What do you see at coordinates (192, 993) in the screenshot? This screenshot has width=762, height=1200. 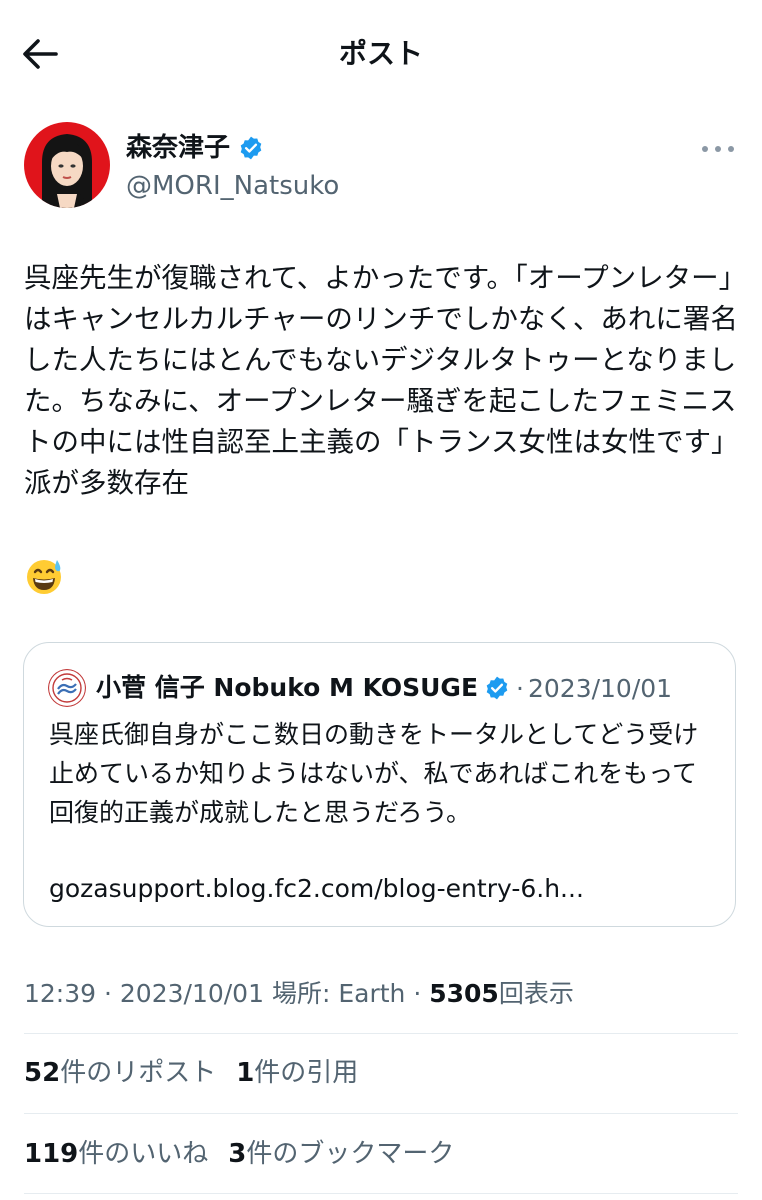 I see `post-date: 2023/10/01` at bounding box center [192, 993].